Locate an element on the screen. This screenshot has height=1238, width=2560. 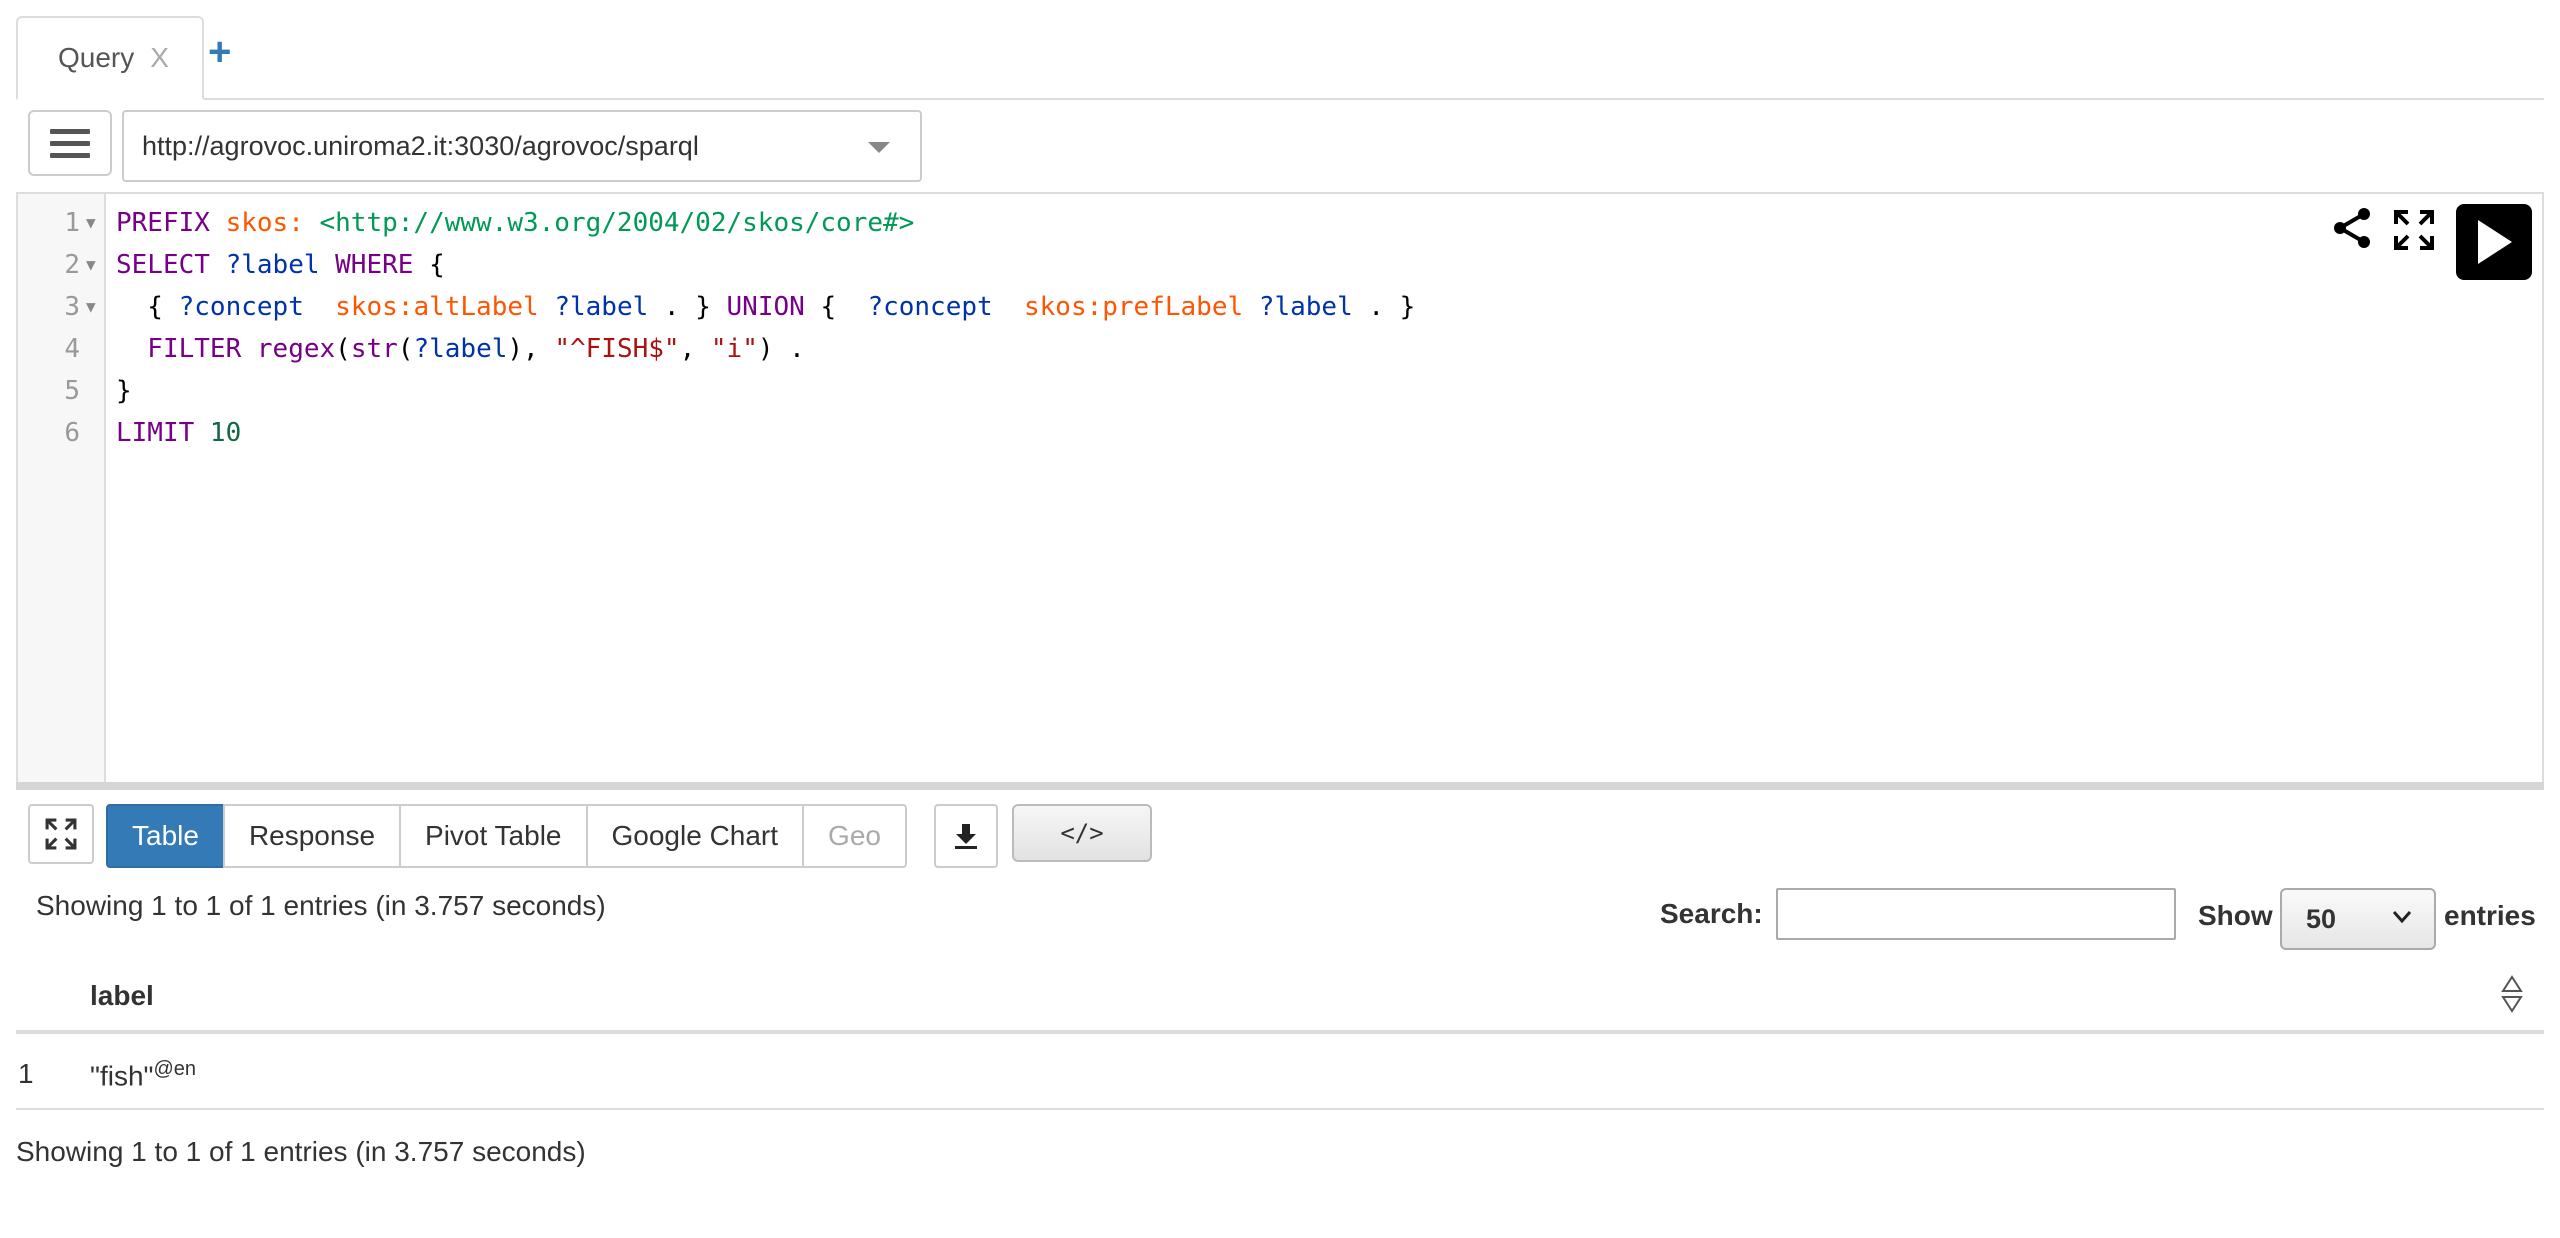
code-line: 6 LIMIT 10 is located at coordinates (1280, 433).